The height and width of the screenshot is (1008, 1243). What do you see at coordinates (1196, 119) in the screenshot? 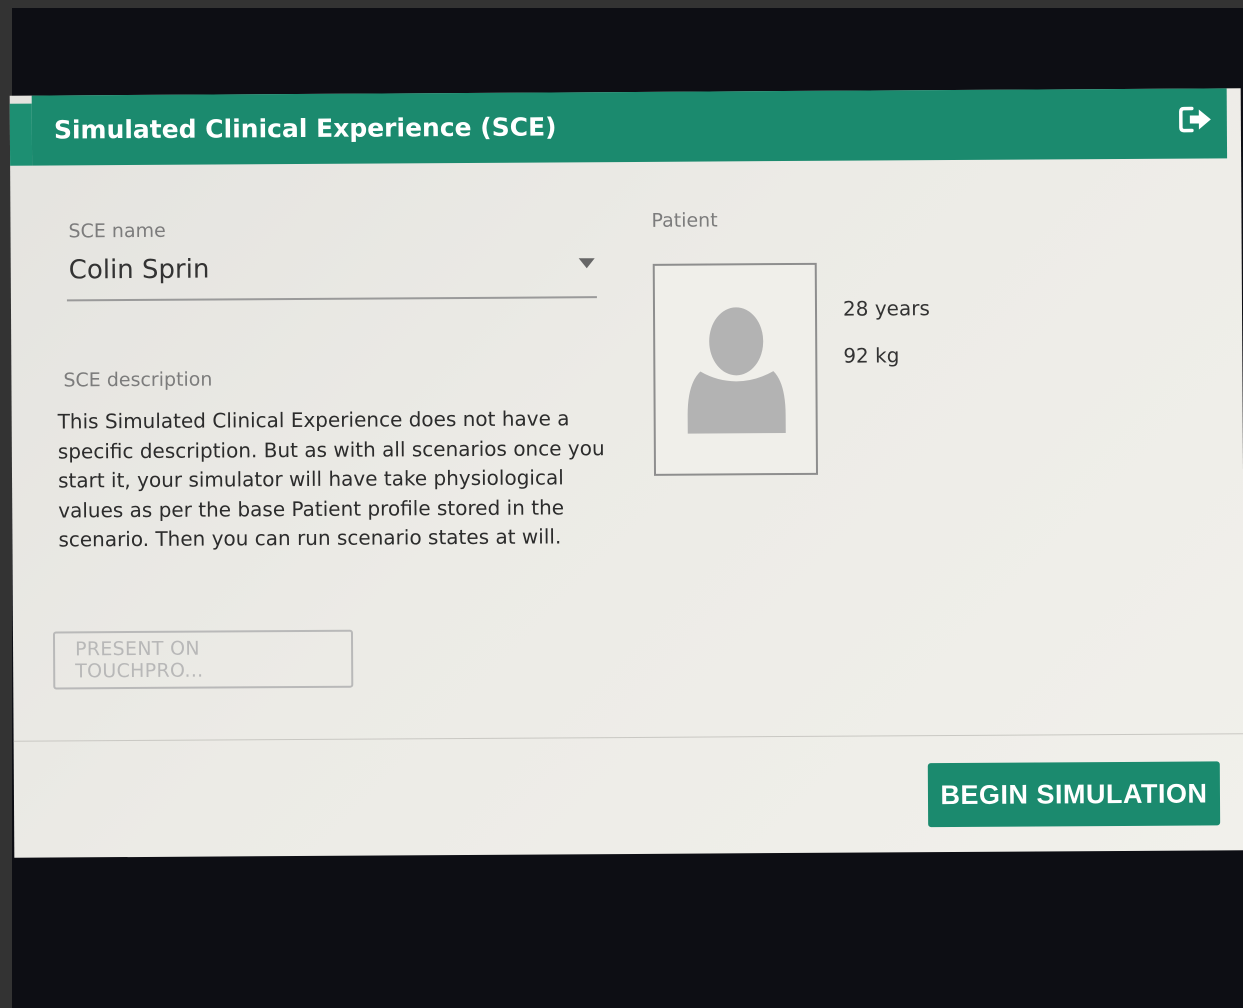
I see `sign-out-icon` at bounding box center [1196, 119].